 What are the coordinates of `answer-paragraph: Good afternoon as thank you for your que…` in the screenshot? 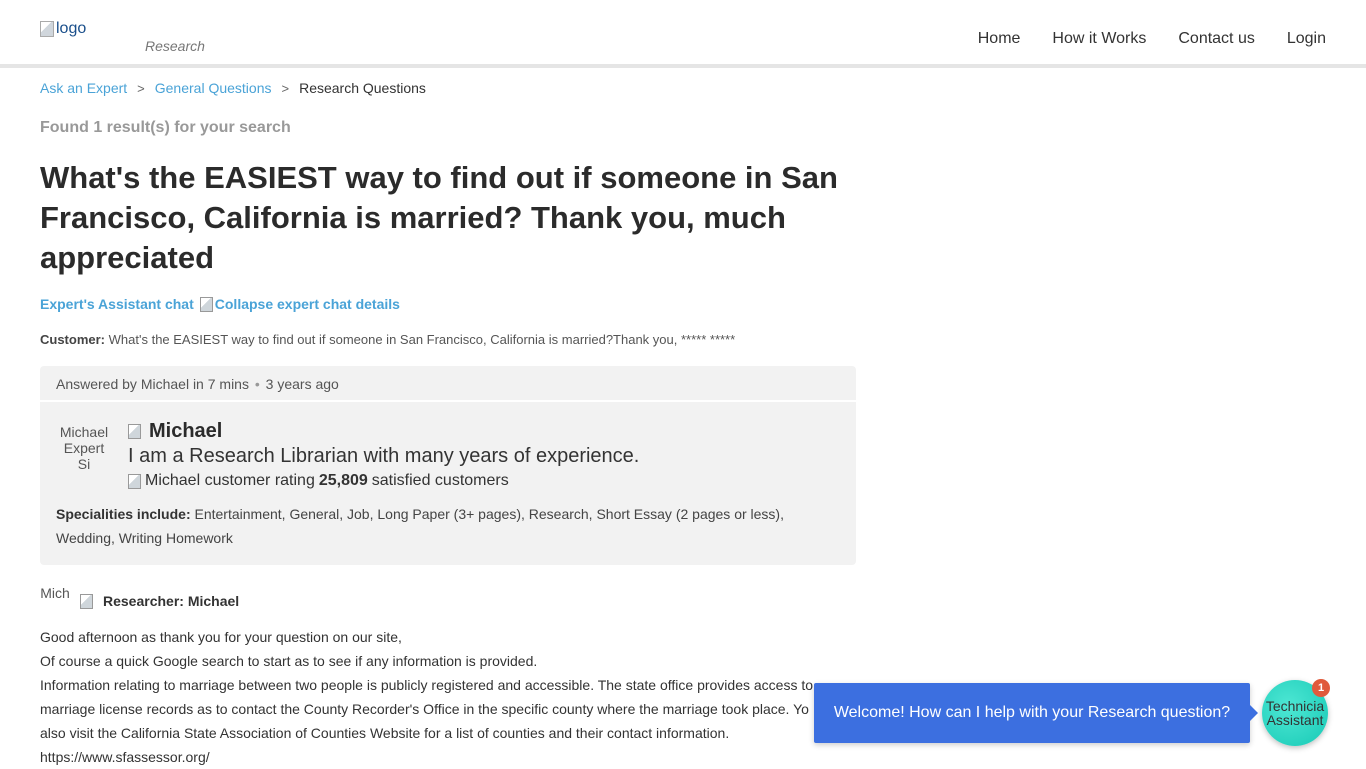 It's located at (221, 637).